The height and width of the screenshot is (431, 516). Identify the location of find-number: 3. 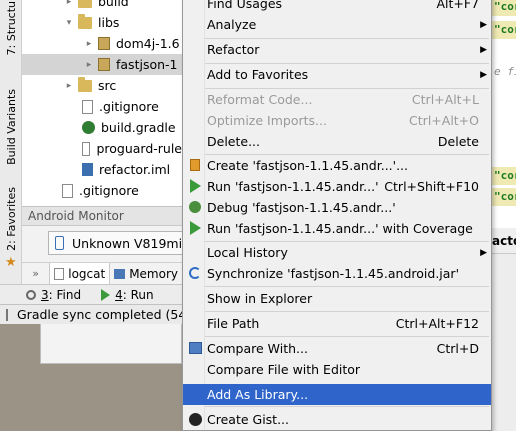
(45, 294).